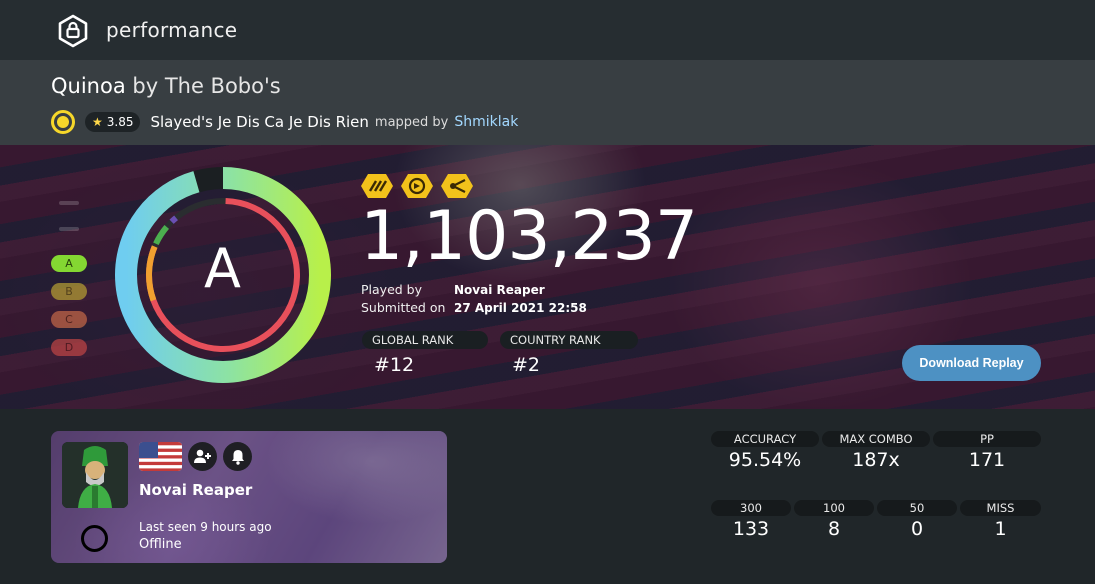 This screenshot has width=1095, height=584. What do you see at coordinates (457, 186) in the screenshot?
I see `mod-flashlight-icon` at bounding box center [457, 186].